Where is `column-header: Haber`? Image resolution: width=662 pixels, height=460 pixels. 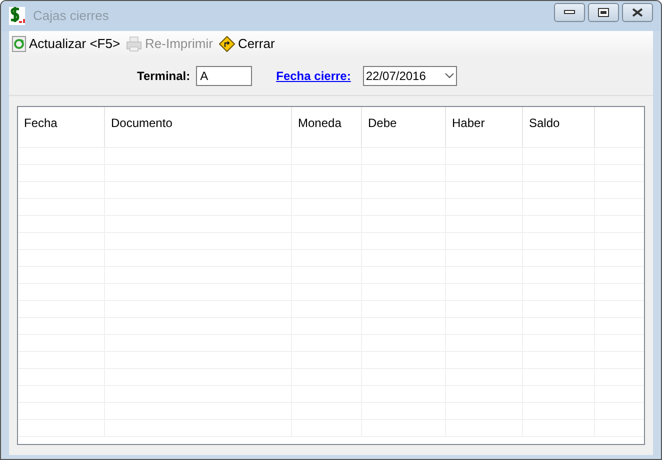
column-header: Haber is located at coordinates (484, 127).